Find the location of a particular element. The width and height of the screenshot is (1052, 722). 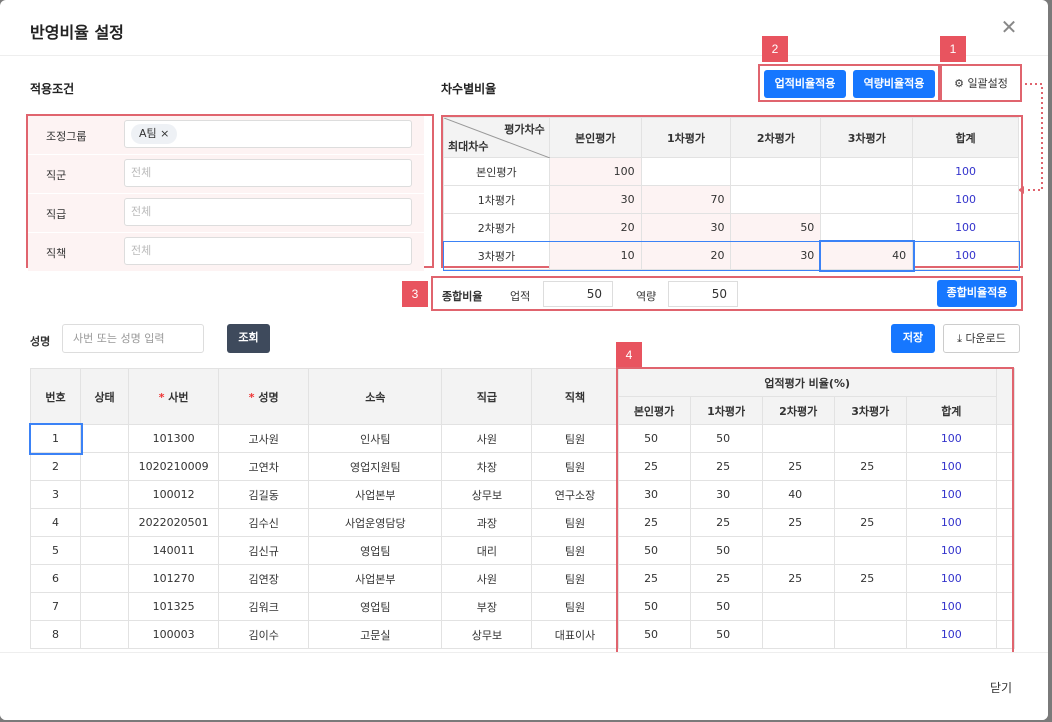

close-button: 닫기 is located at coordinates (1001, 687).